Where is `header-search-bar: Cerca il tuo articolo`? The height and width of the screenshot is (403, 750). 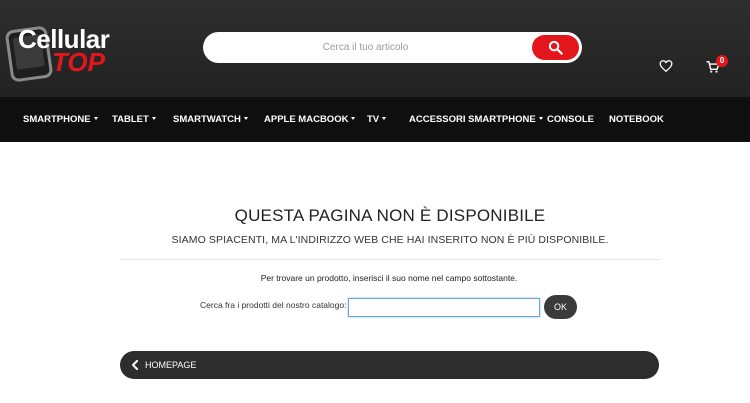 header-search-bar: Cerca il tuo articolo is located at coordinates (392, 47).